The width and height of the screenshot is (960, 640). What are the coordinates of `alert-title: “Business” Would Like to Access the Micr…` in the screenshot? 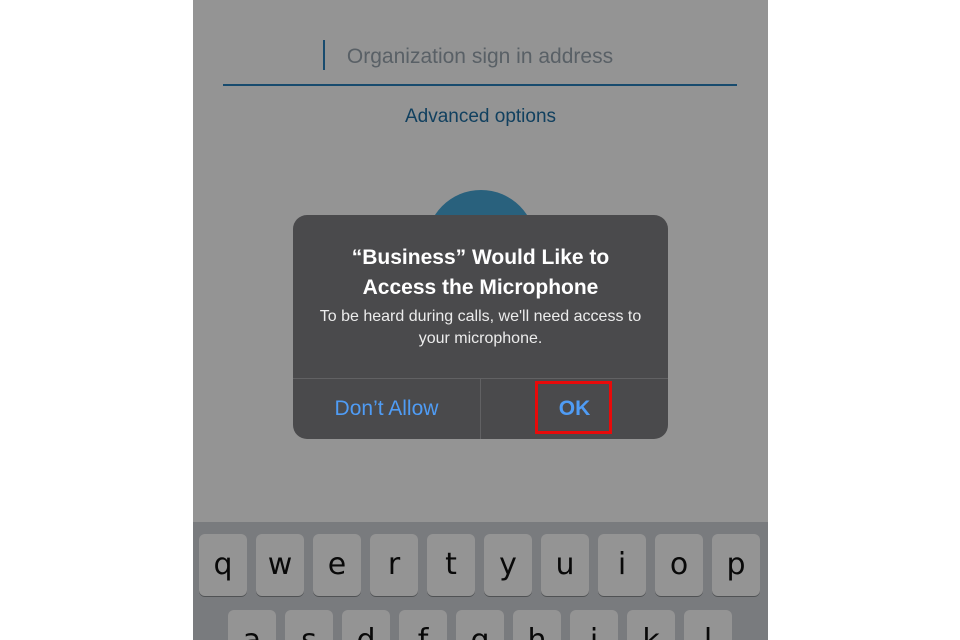 It's located at (480, 272).